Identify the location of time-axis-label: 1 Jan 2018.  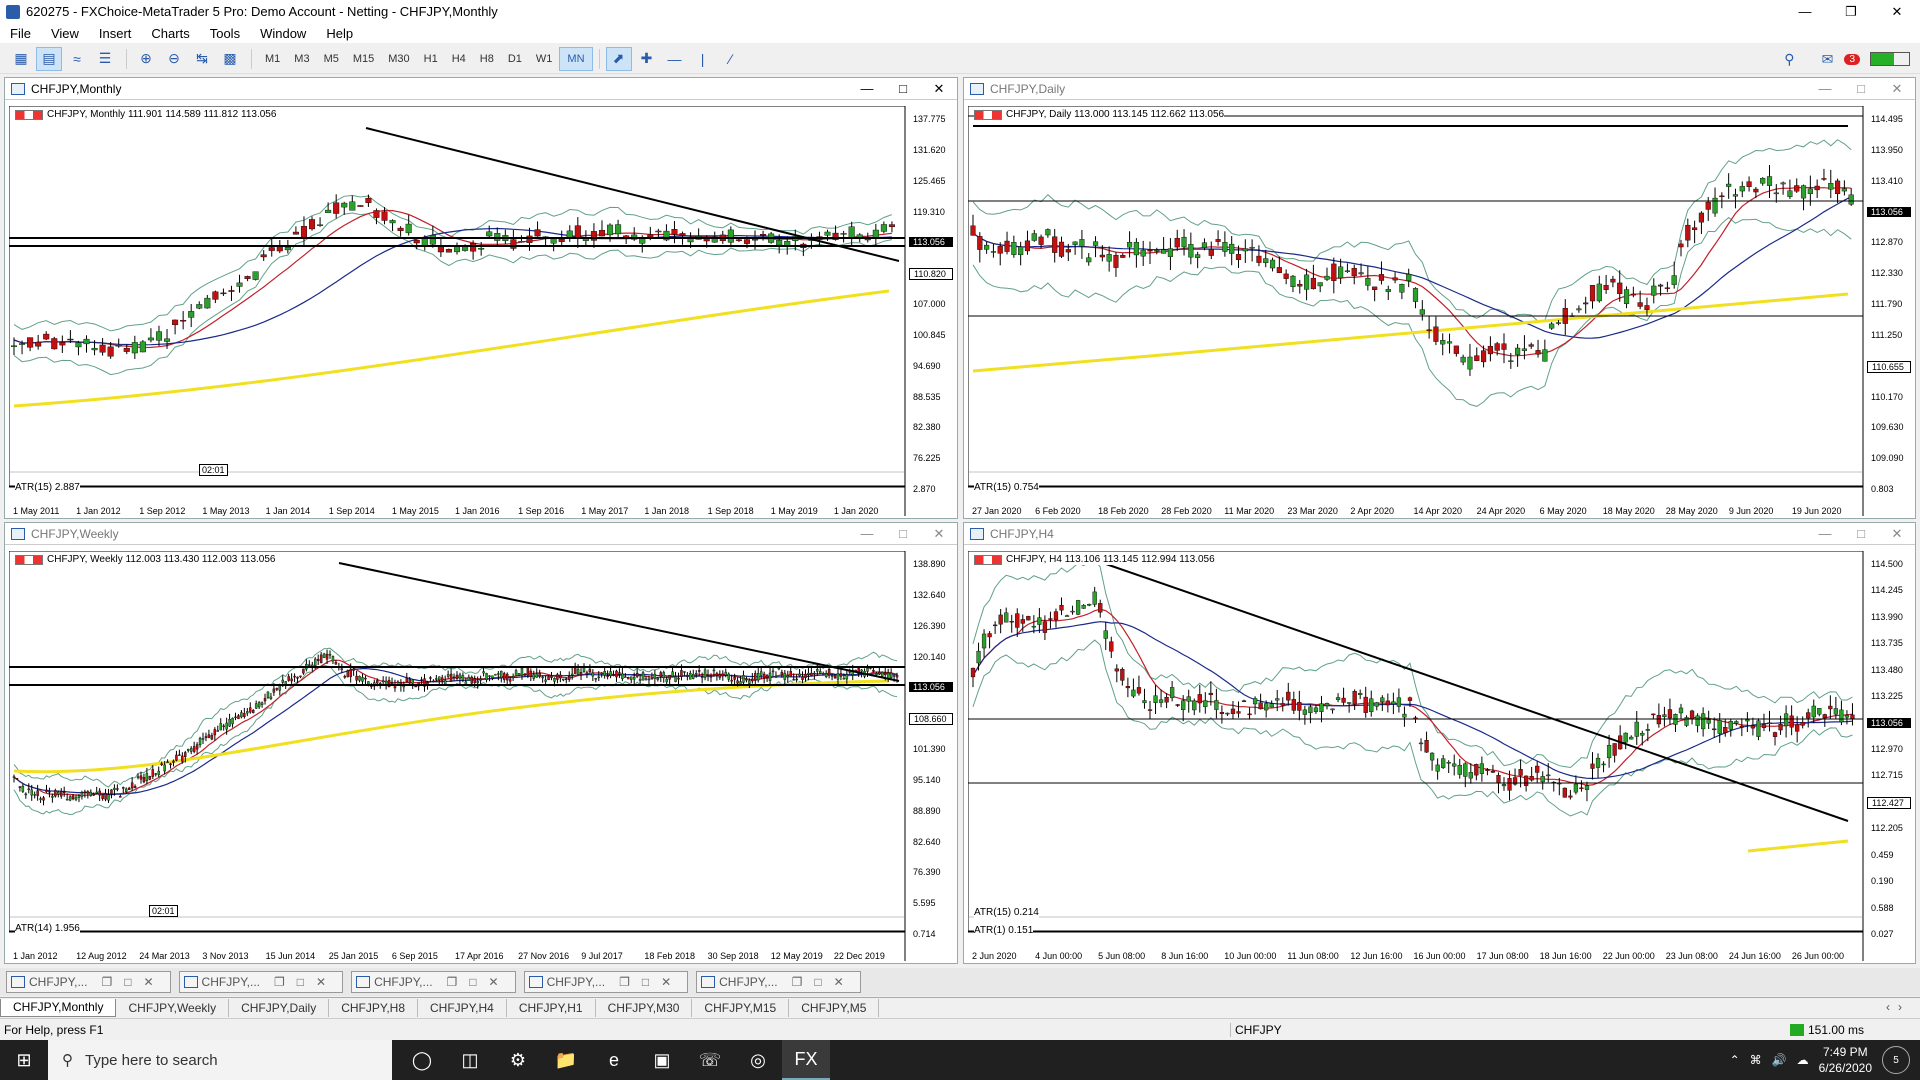
(666, 511).